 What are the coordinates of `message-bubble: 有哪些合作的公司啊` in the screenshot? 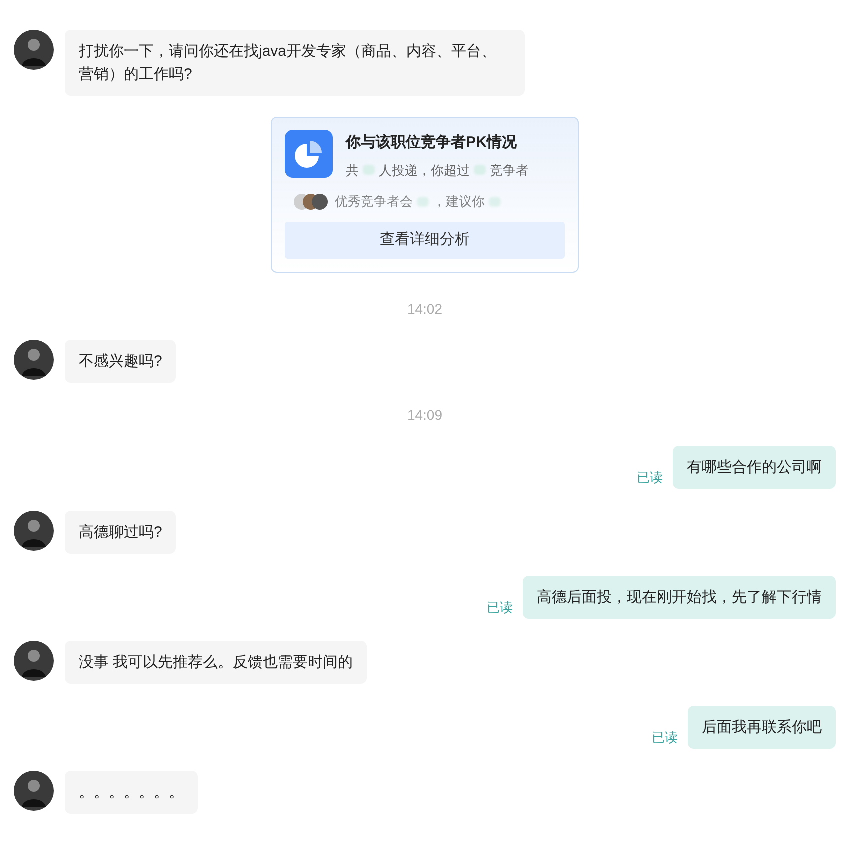 It's located at (754, 467).